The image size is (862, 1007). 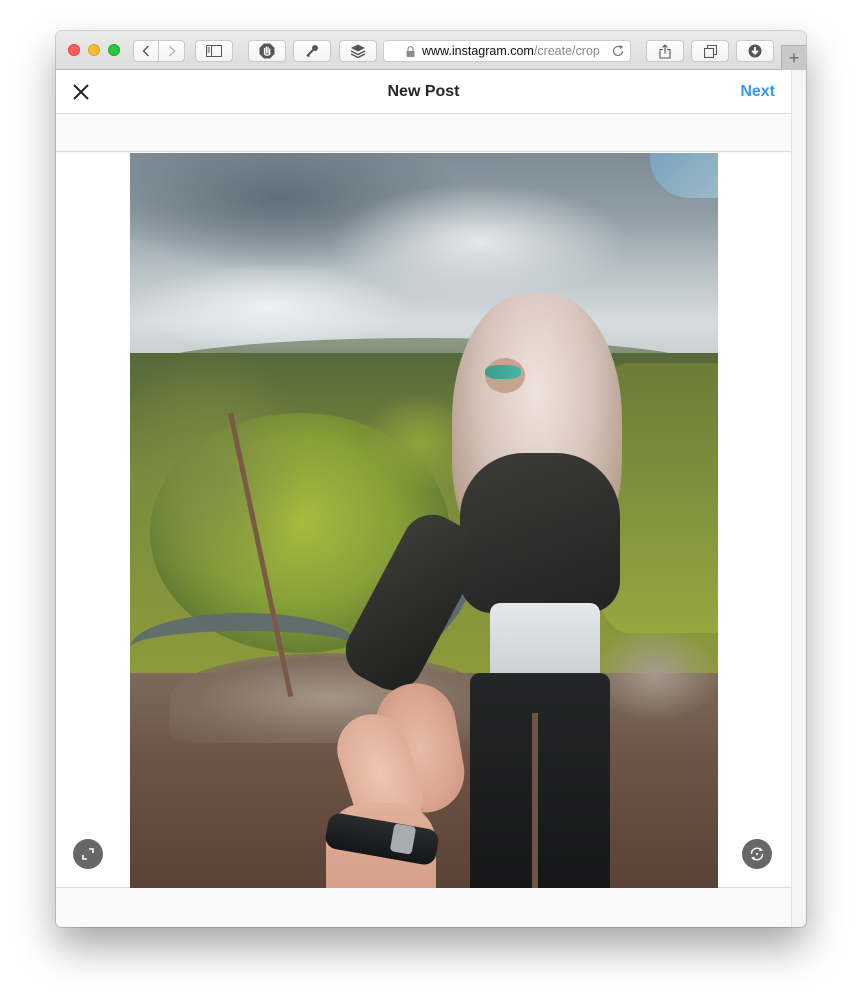 I want to click on rotate-button, so click(x=757, y=854).